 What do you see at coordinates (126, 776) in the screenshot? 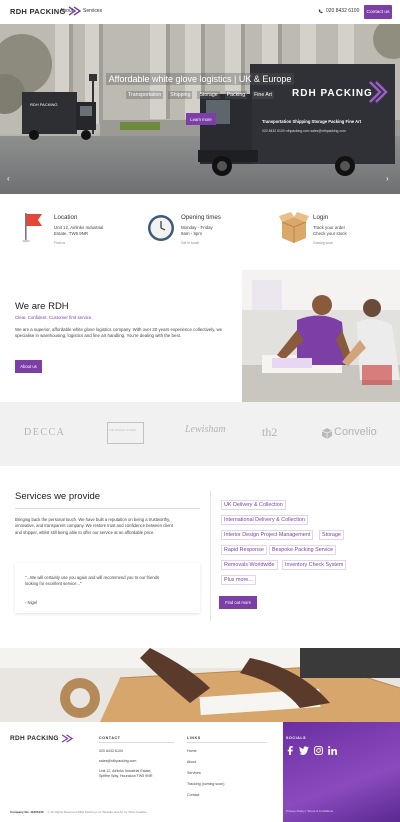
I see `footer-address: Spitfire Way, Hounslow TW5 9NR` at bounding box center [126, 776].